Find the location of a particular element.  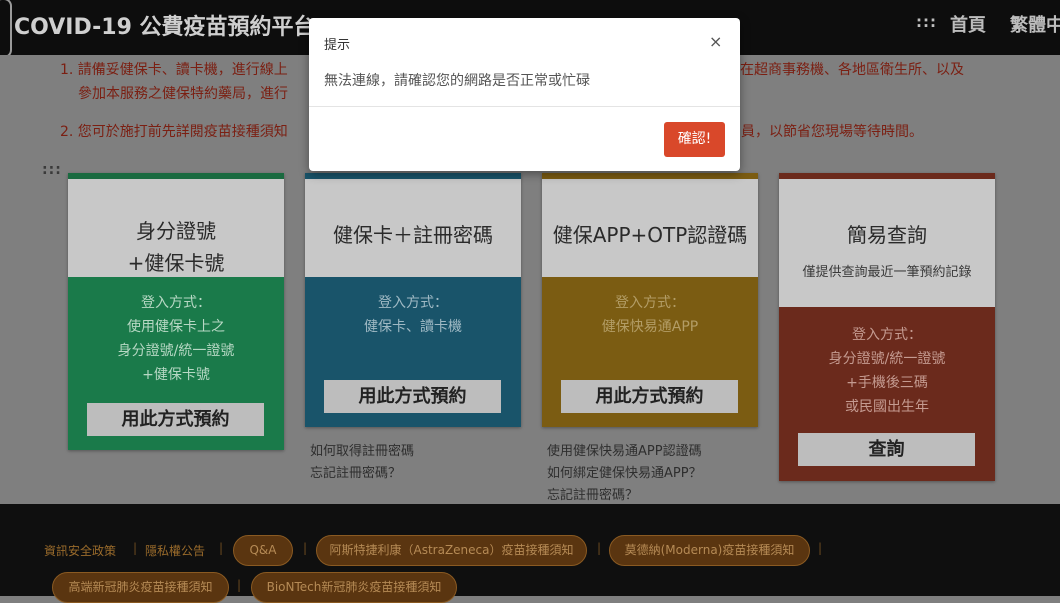

book-button-healthcard-password: 用此方式預約 is located at coordinates (412, 396).